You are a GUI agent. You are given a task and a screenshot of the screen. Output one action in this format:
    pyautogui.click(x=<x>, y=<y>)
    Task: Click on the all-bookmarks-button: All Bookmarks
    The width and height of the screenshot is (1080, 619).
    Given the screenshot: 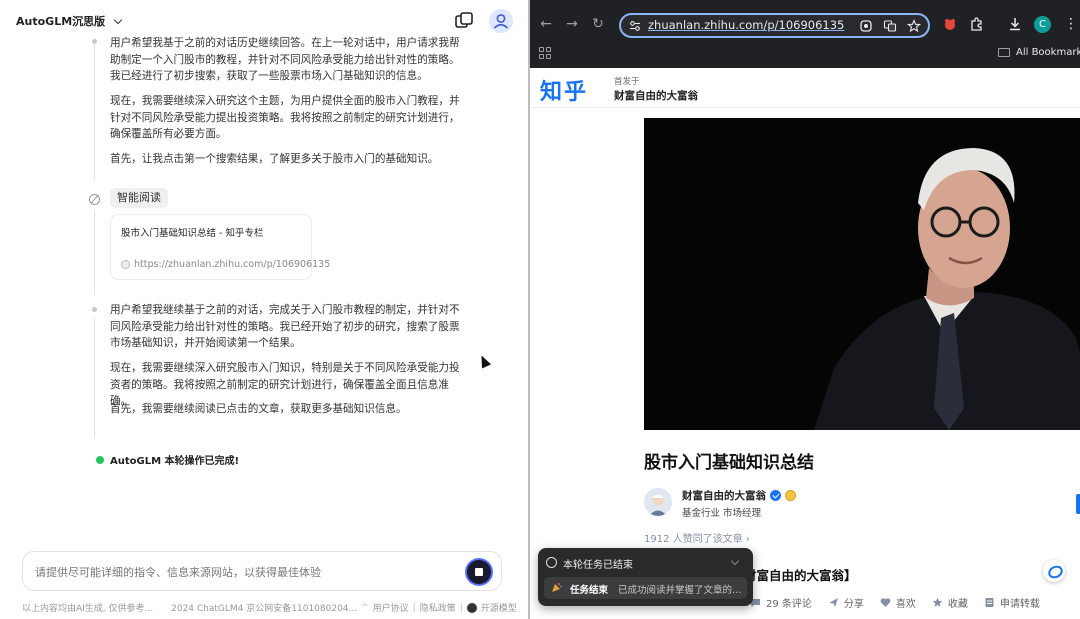 What is the action you would take?
    pyautogui.click(x=1039, y=52)
    